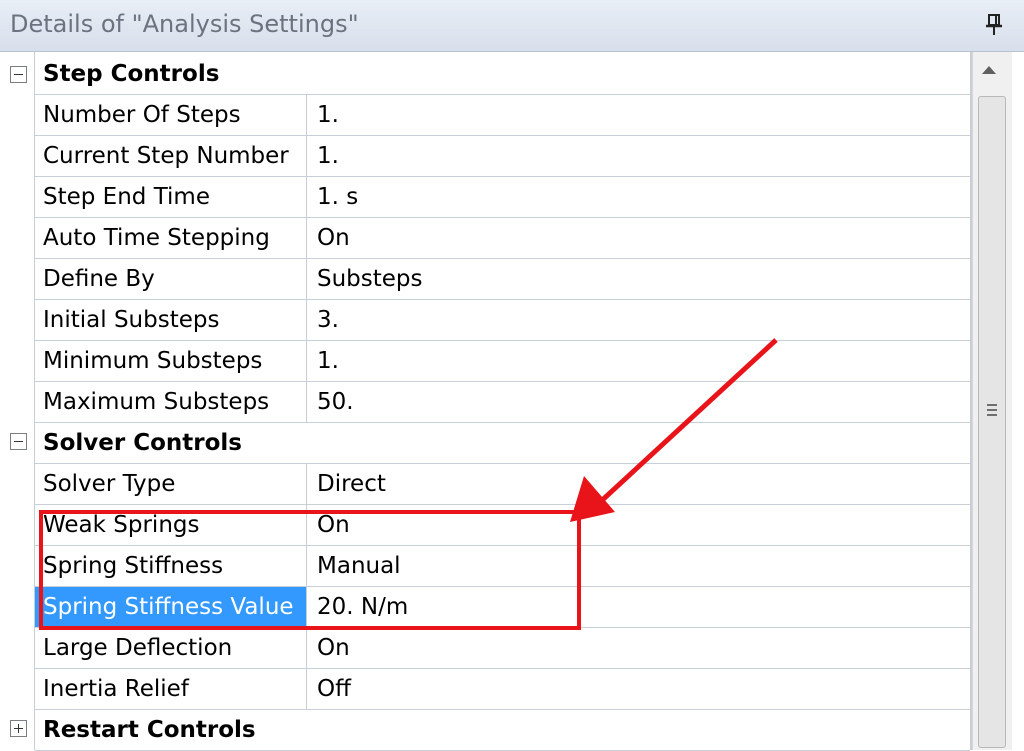 The height and width of the screenshot is (751, 1024). I want to click on annotation-highlight-box, so click(310, 570).